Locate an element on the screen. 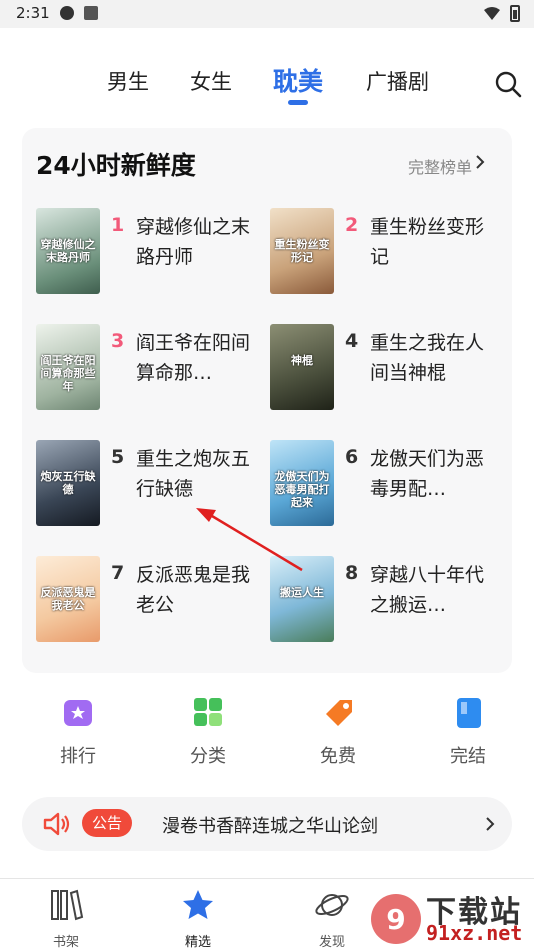 This screenshot has height=950, width=534. book-title: 重生之我在人间当神棍 is located at coordinates (427, 358).